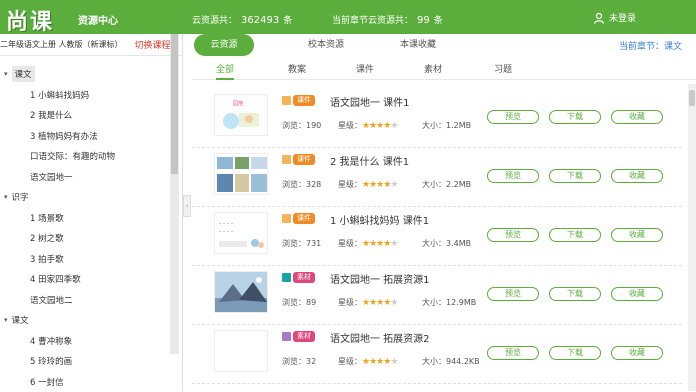  I want to click on tree-lesson: 2 树之歌, so click(91, 238).